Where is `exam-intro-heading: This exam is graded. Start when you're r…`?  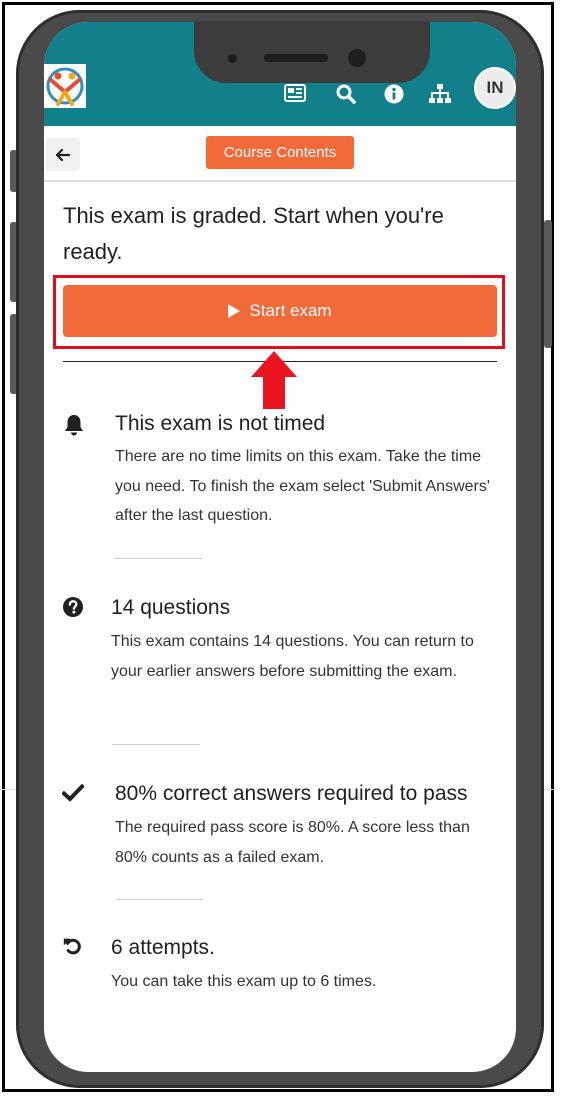
exam-intro-heading: This exam is graded. Start when you're r… is located at coordinates (253, 233).